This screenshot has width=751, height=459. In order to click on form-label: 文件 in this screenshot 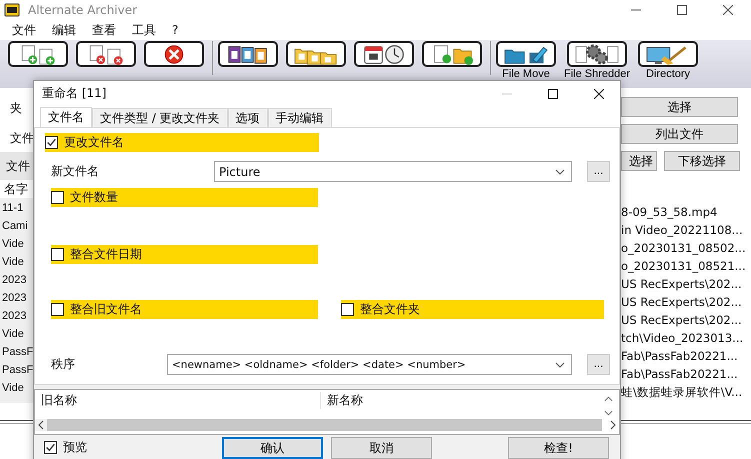, I will do `click(21, 138)`.